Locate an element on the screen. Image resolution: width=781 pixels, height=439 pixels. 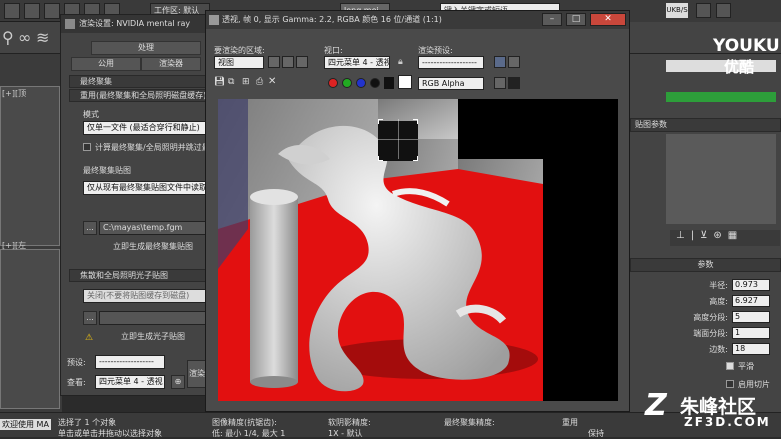
blue-channel-toggle is located at coordinates (361, 83).